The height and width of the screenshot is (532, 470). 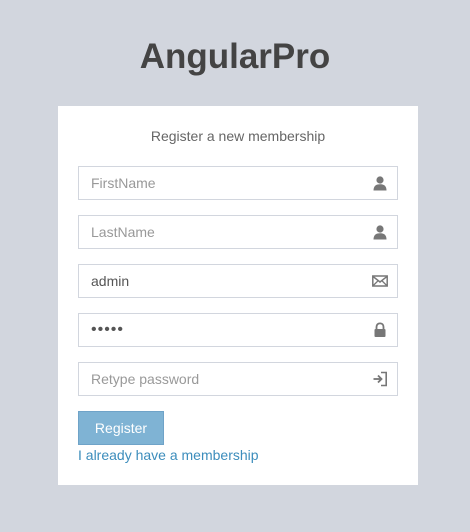 I want to click on lock-icon, so click(x=380, y=330).